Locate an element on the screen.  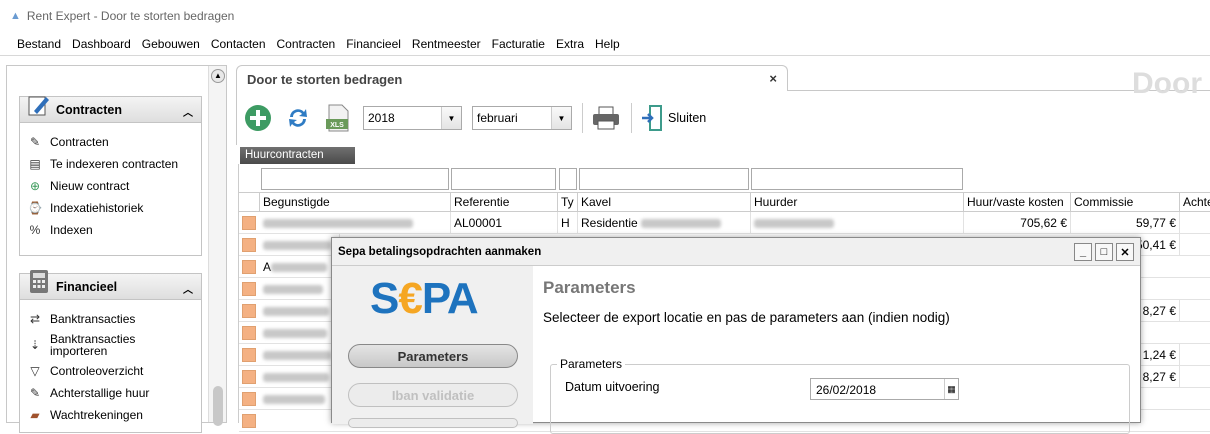
year-select: 2018 ▼ is located at coordinates (412, 118).